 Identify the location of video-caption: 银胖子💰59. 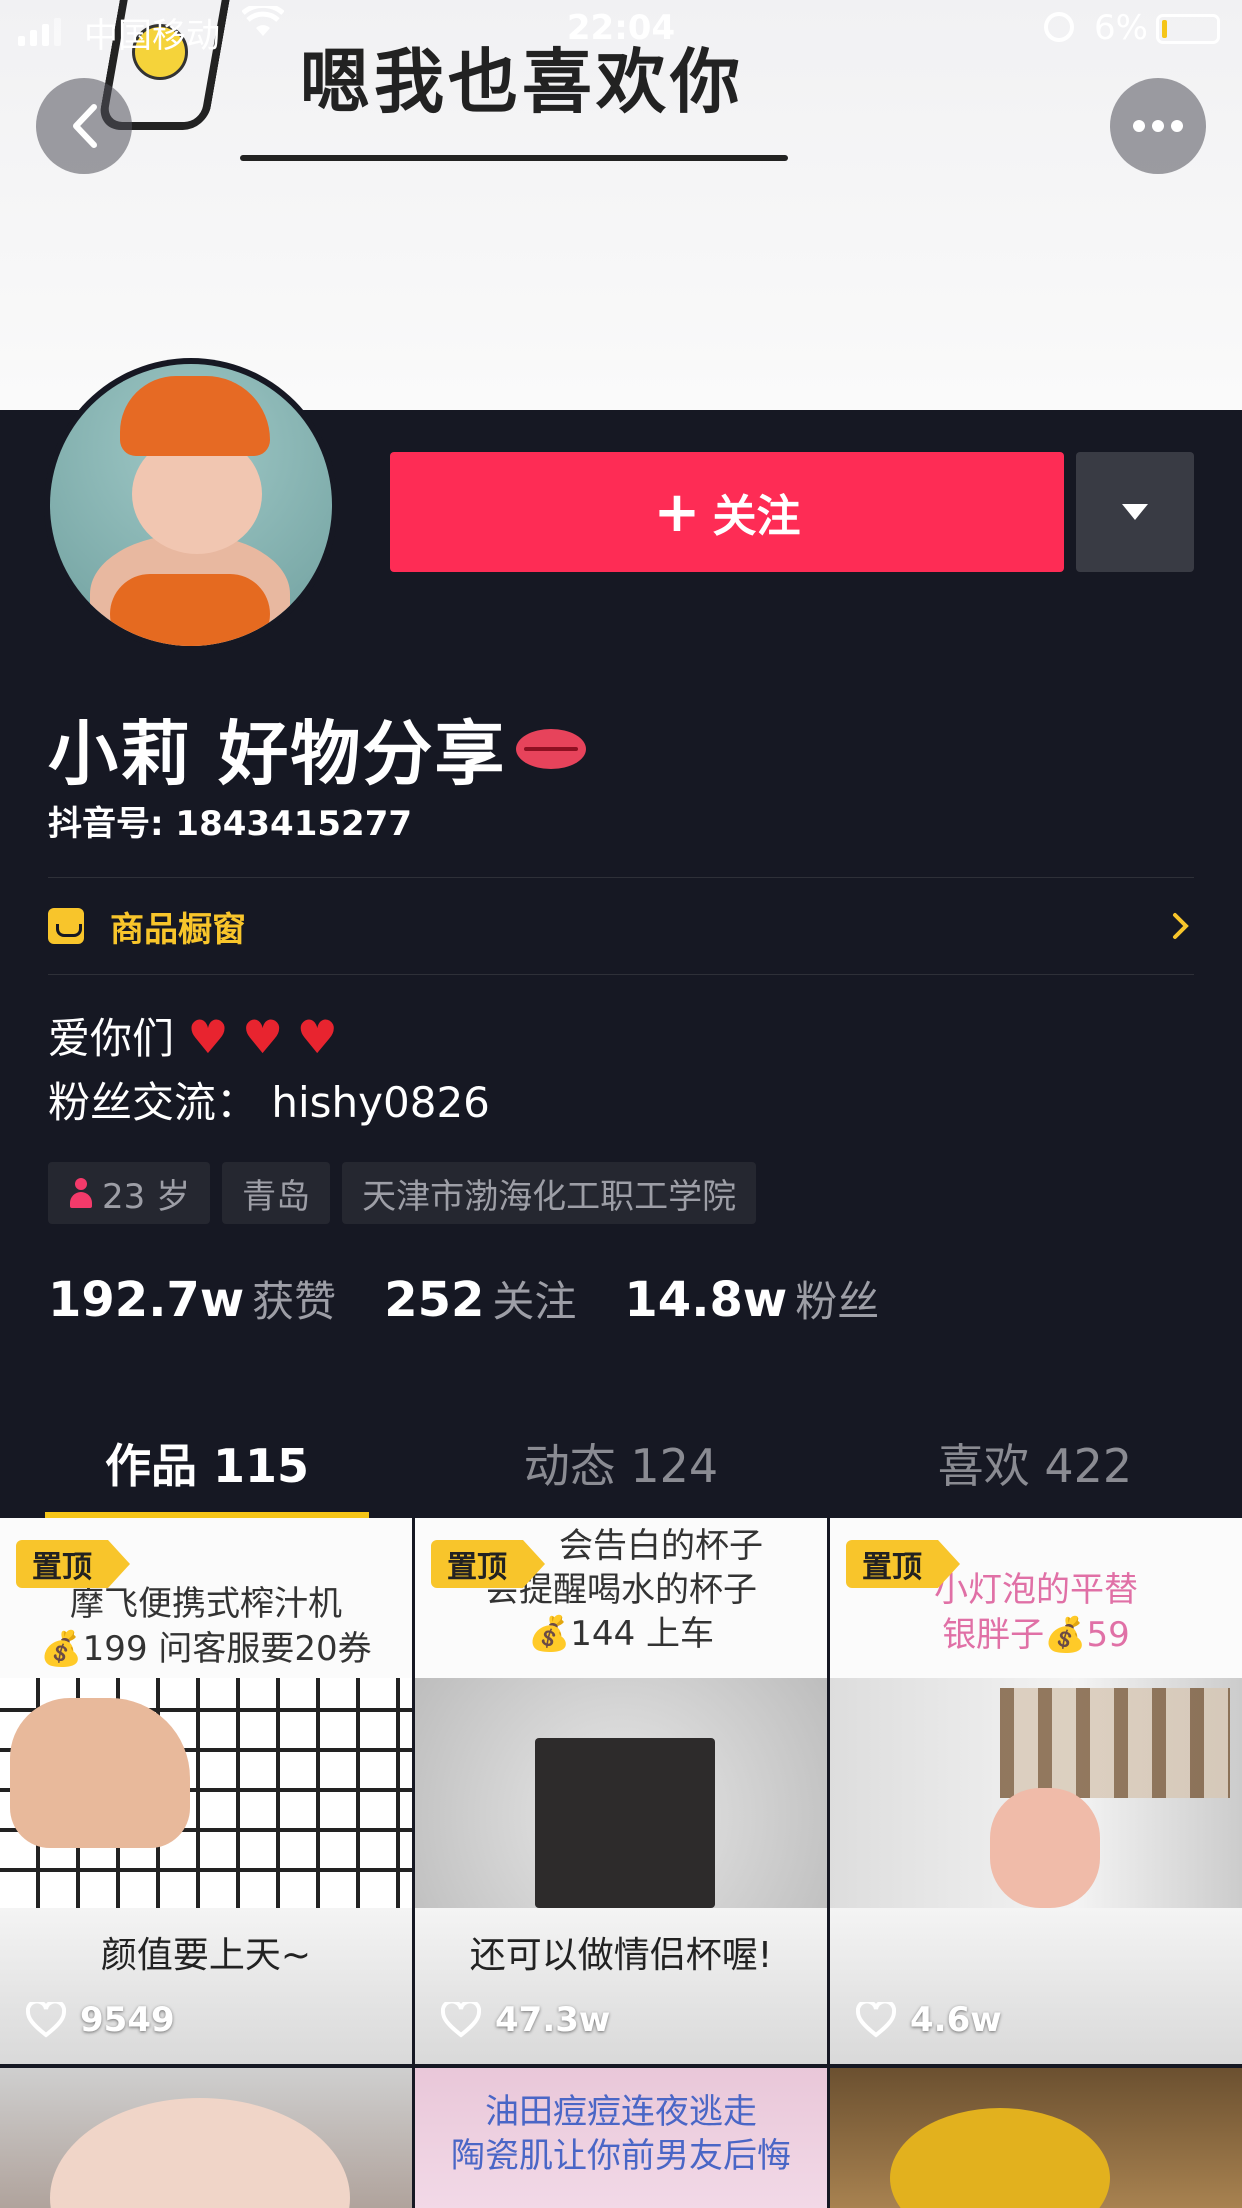
(1036, 1635).